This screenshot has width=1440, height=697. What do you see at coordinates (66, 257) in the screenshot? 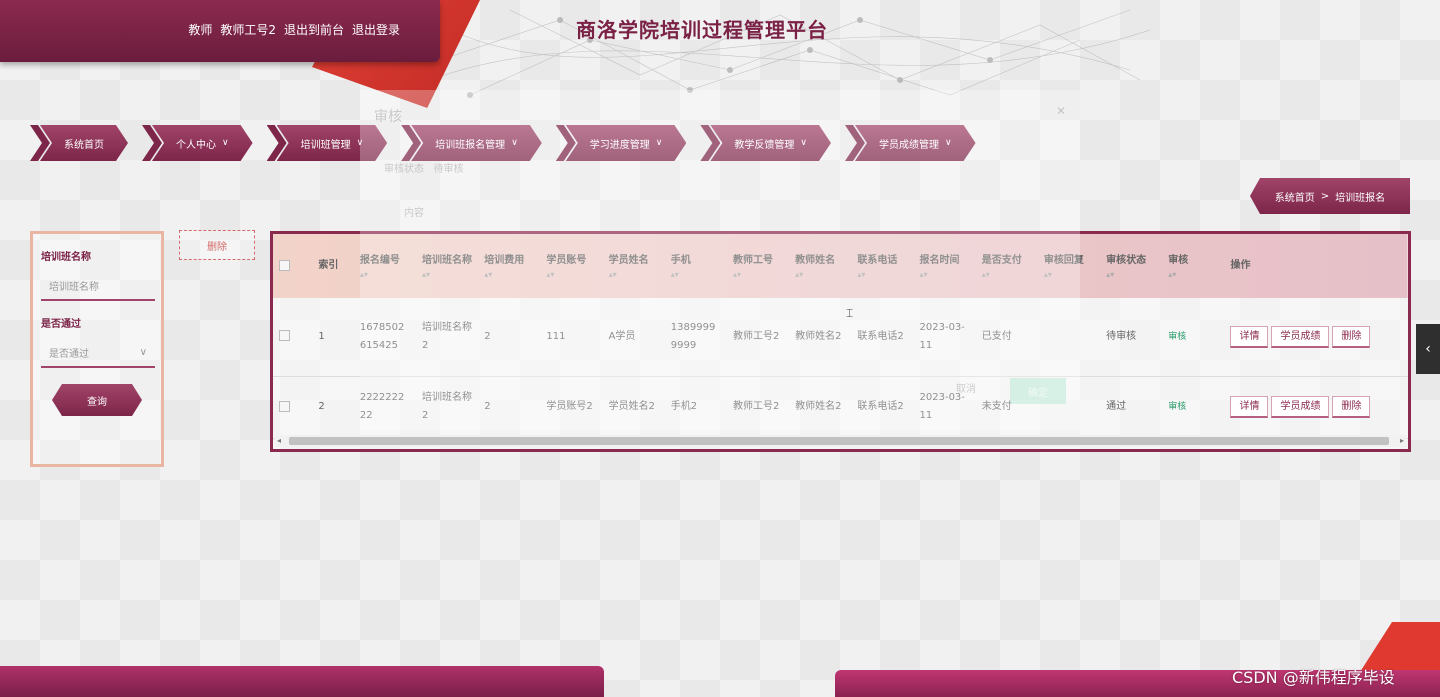
I see `class-name-label: 培训班名称` at bounding box center [66, 257].